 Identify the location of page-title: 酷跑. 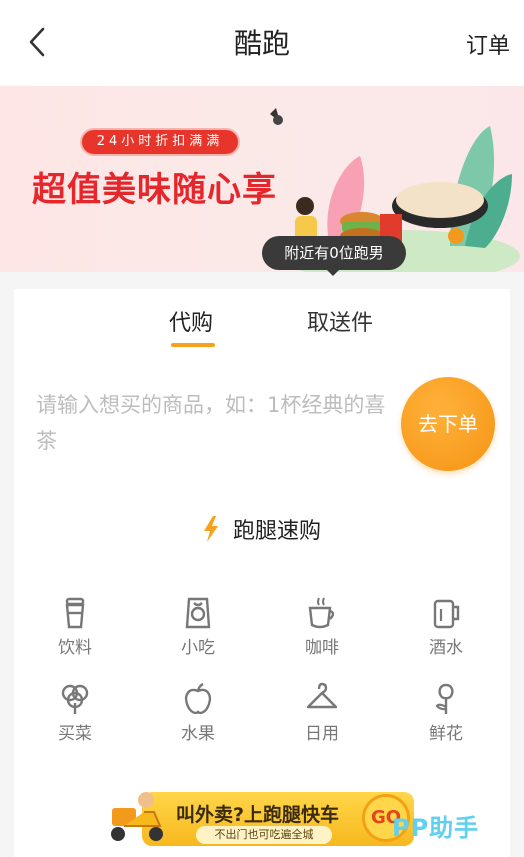
(261, 43).